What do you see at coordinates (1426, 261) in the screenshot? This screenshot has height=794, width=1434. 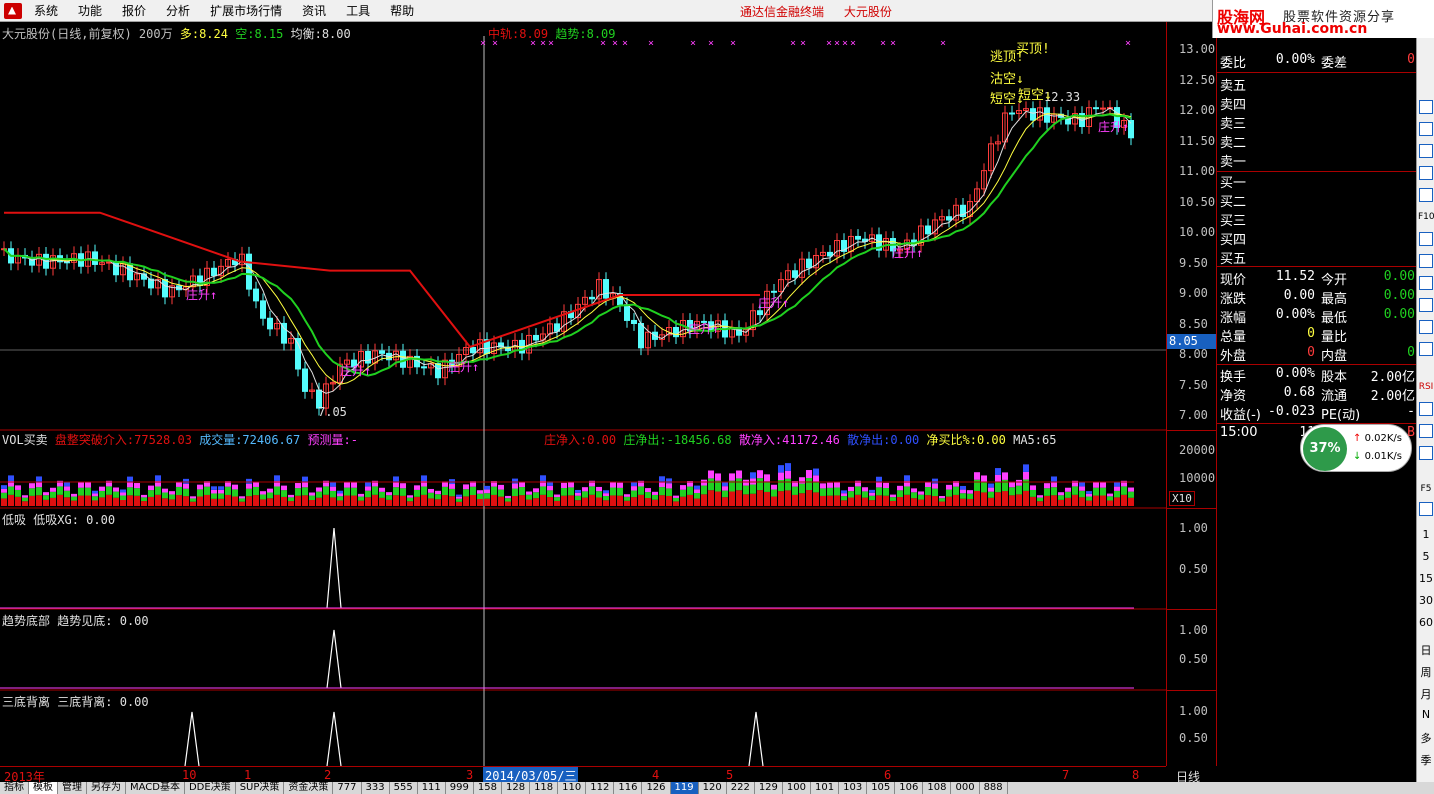 I see `sort-icon` at bounding box center [1426, 261].